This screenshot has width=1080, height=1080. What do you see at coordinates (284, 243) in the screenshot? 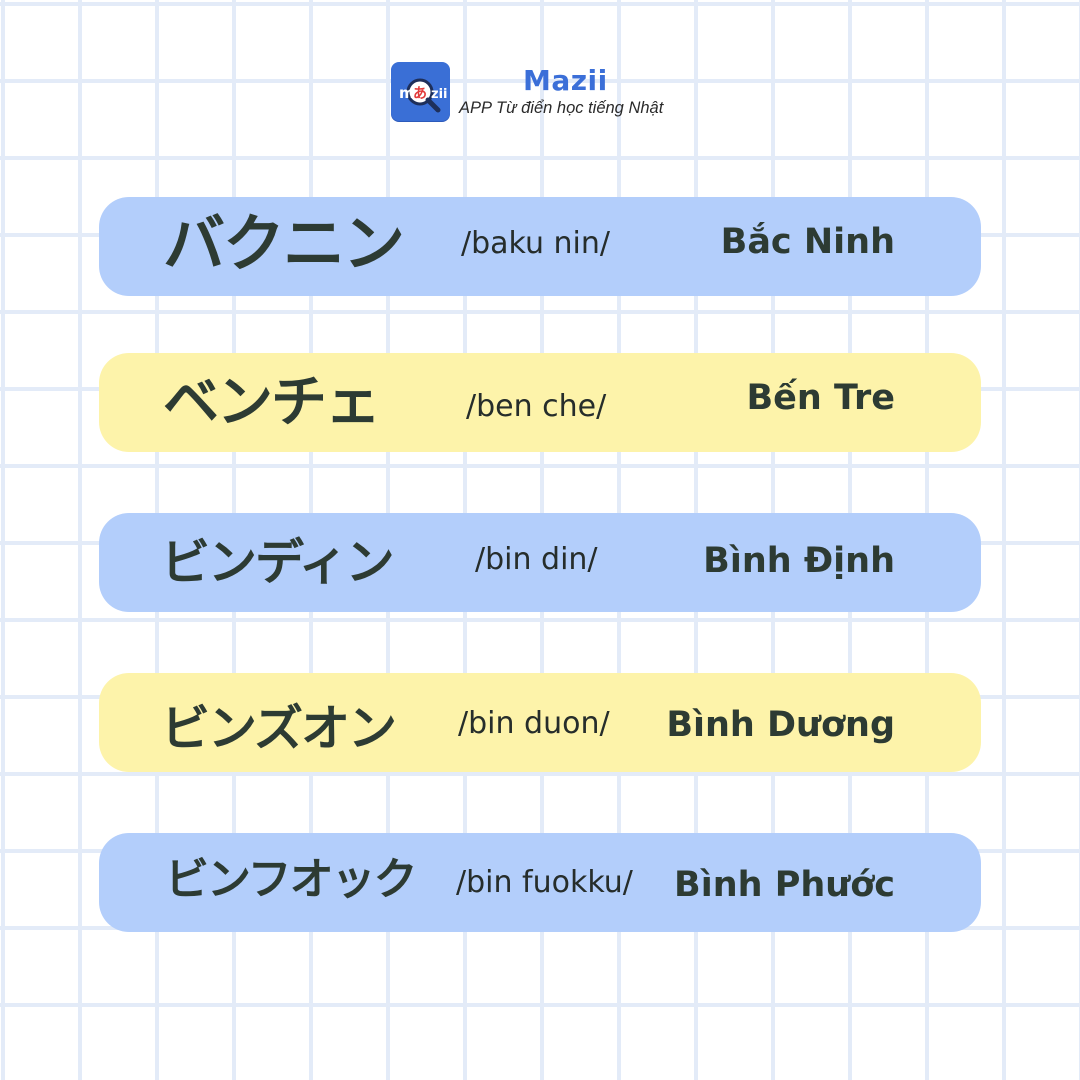
I see `katakana-word: バクニン` at bounding box center [284, 243].